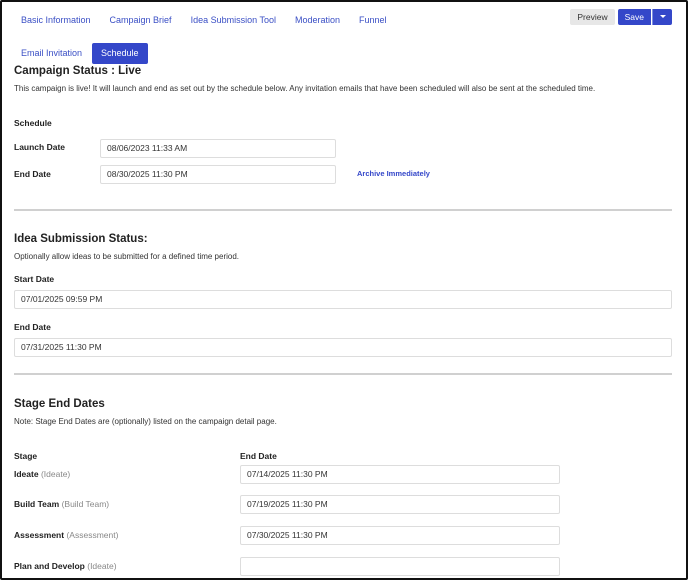 This screenshot has height=580, width=688. What do you see at coordinates (26, 456) in the screenshot?
I see `stage-column-header: Stage` at bounding box center [26, 456].